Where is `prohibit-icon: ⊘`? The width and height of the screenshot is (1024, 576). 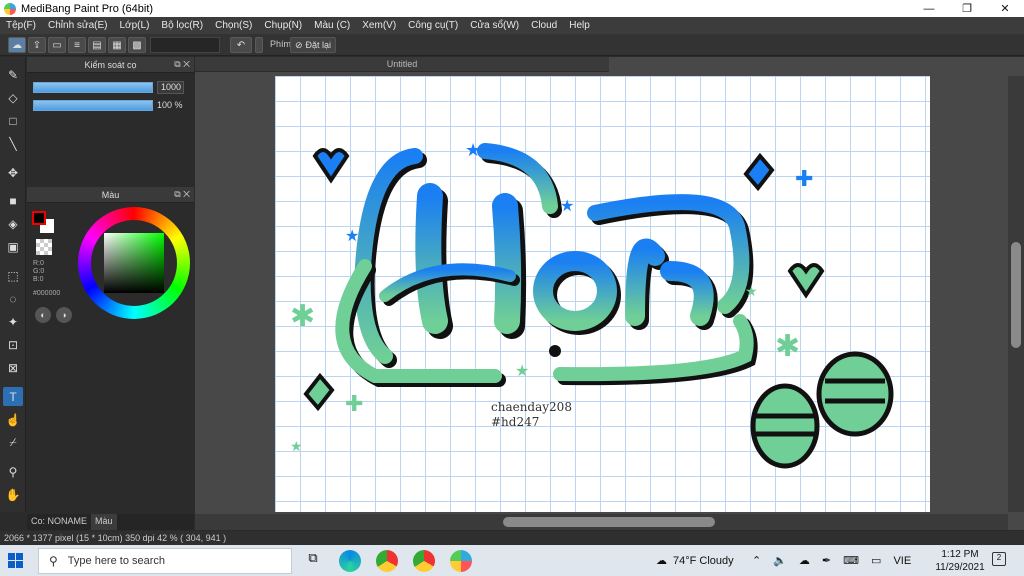
prohibit-icon: ⊘ is located at coordinates (299, 44).